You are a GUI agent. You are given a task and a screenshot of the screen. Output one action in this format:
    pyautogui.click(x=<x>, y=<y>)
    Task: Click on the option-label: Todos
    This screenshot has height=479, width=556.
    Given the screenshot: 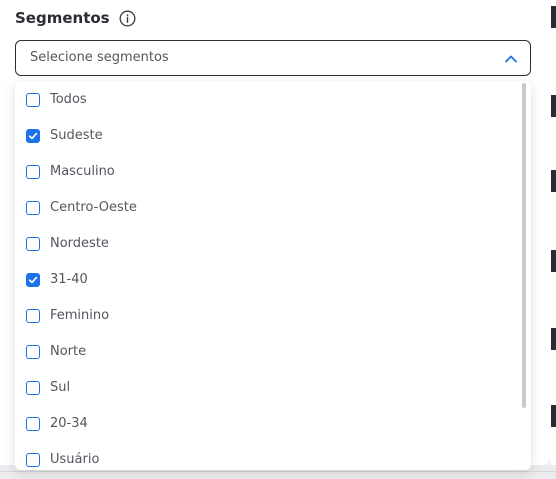 What is the action you would take?
    pyautogui.click(x=68, y=99)
    